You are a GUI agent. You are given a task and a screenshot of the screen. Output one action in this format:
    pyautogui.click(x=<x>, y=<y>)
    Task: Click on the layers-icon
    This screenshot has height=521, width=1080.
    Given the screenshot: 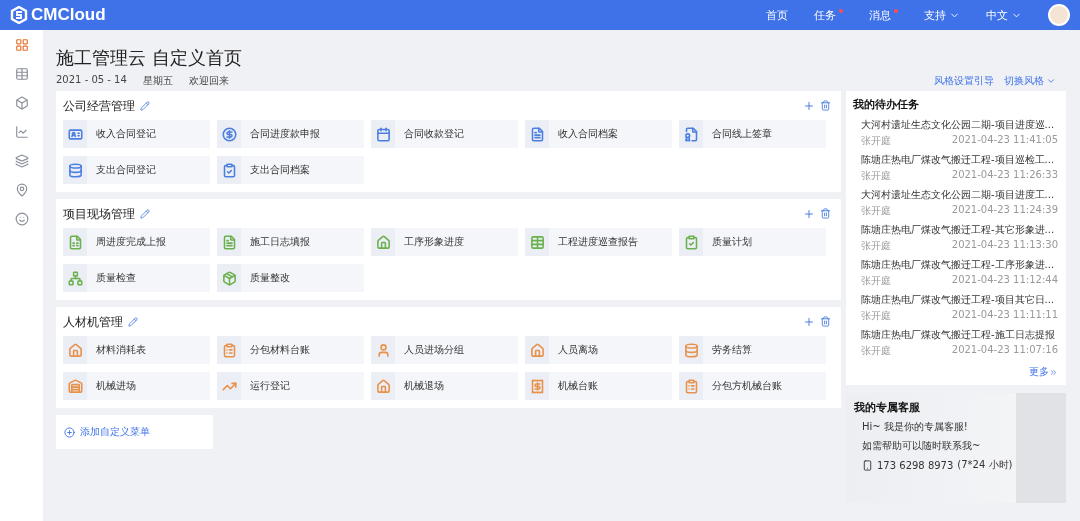 What is the action you would take?
    pyautogui.click(x=21, y=161)
    